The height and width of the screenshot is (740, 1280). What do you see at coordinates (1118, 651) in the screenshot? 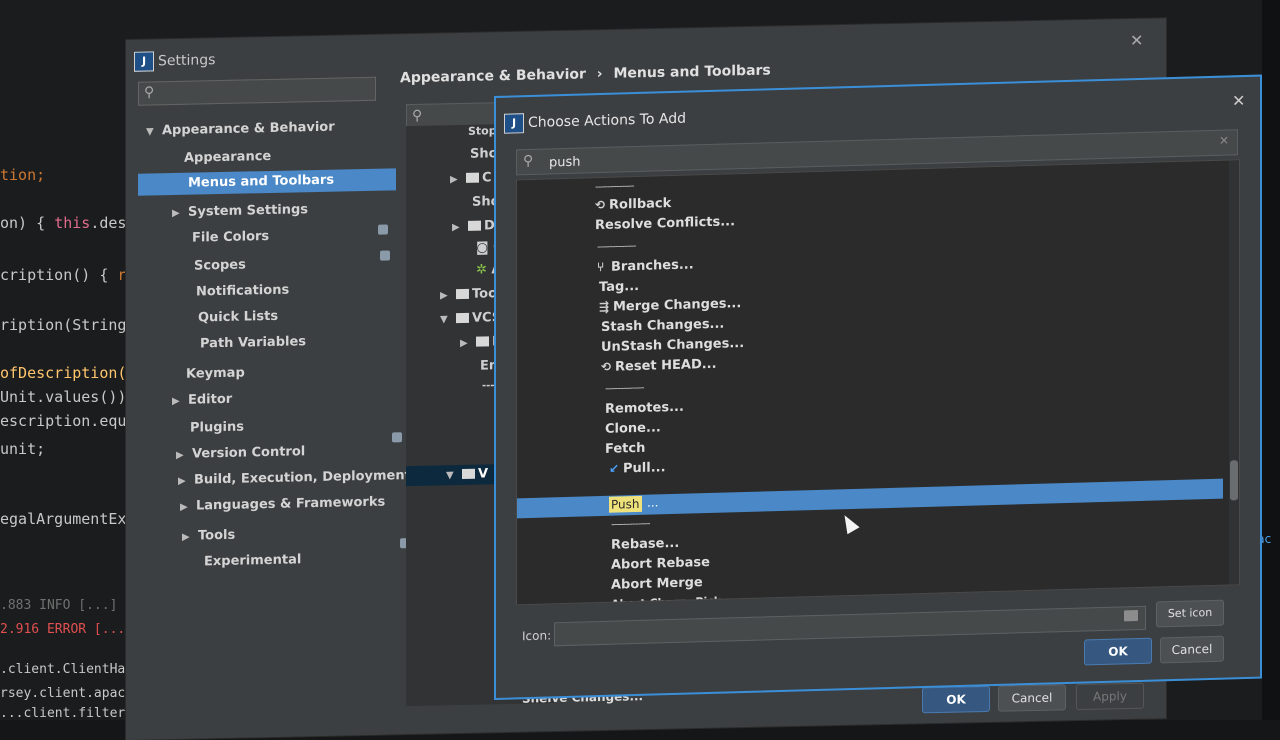
I see `choose-ok-button: OK` at bounding box center [1118, 651].